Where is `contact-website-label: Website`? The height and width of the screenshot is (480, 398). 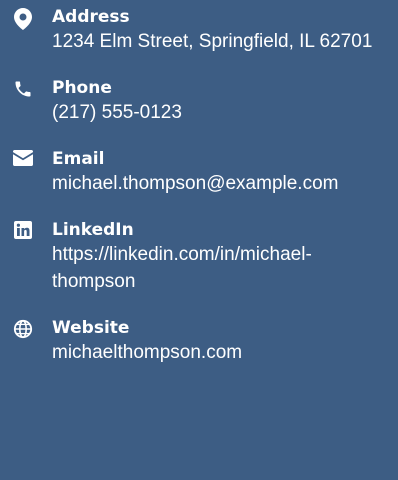 contact-website-label: Website is located at coordinates (91, 328).